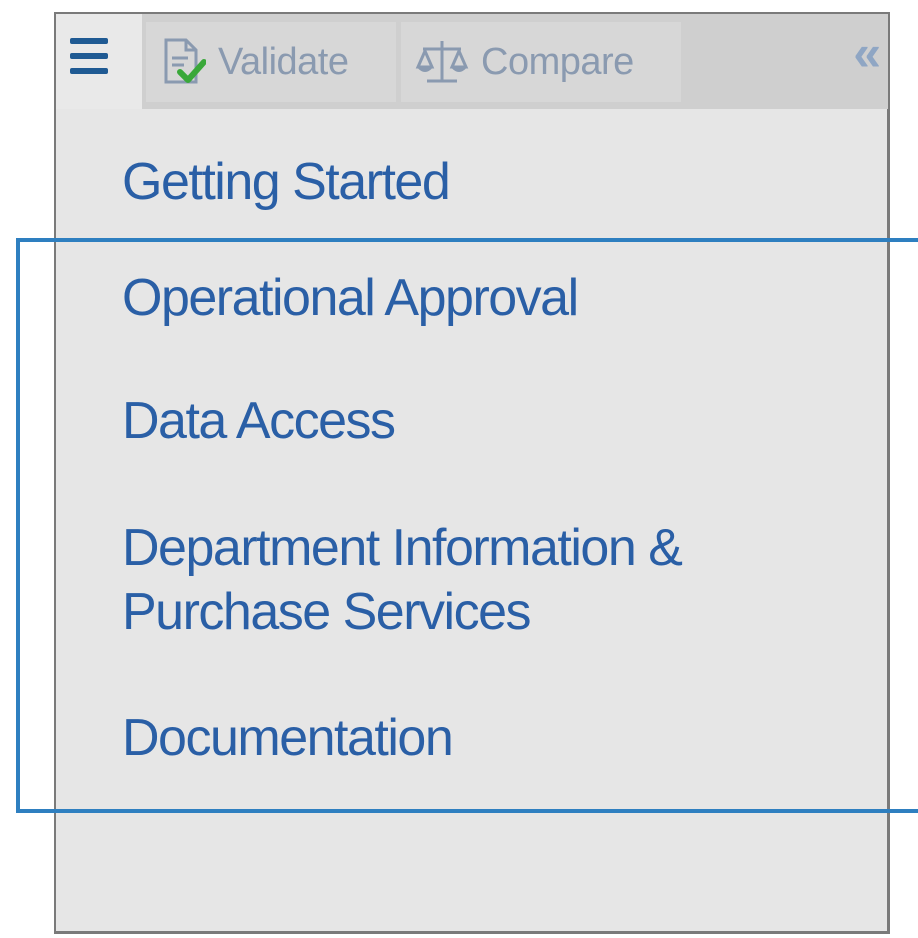  What do you see at coordinates (327, 612) in the screenshot?
I see `nav-link-line-2: Purchase Services` at bounding box center [327, 612].